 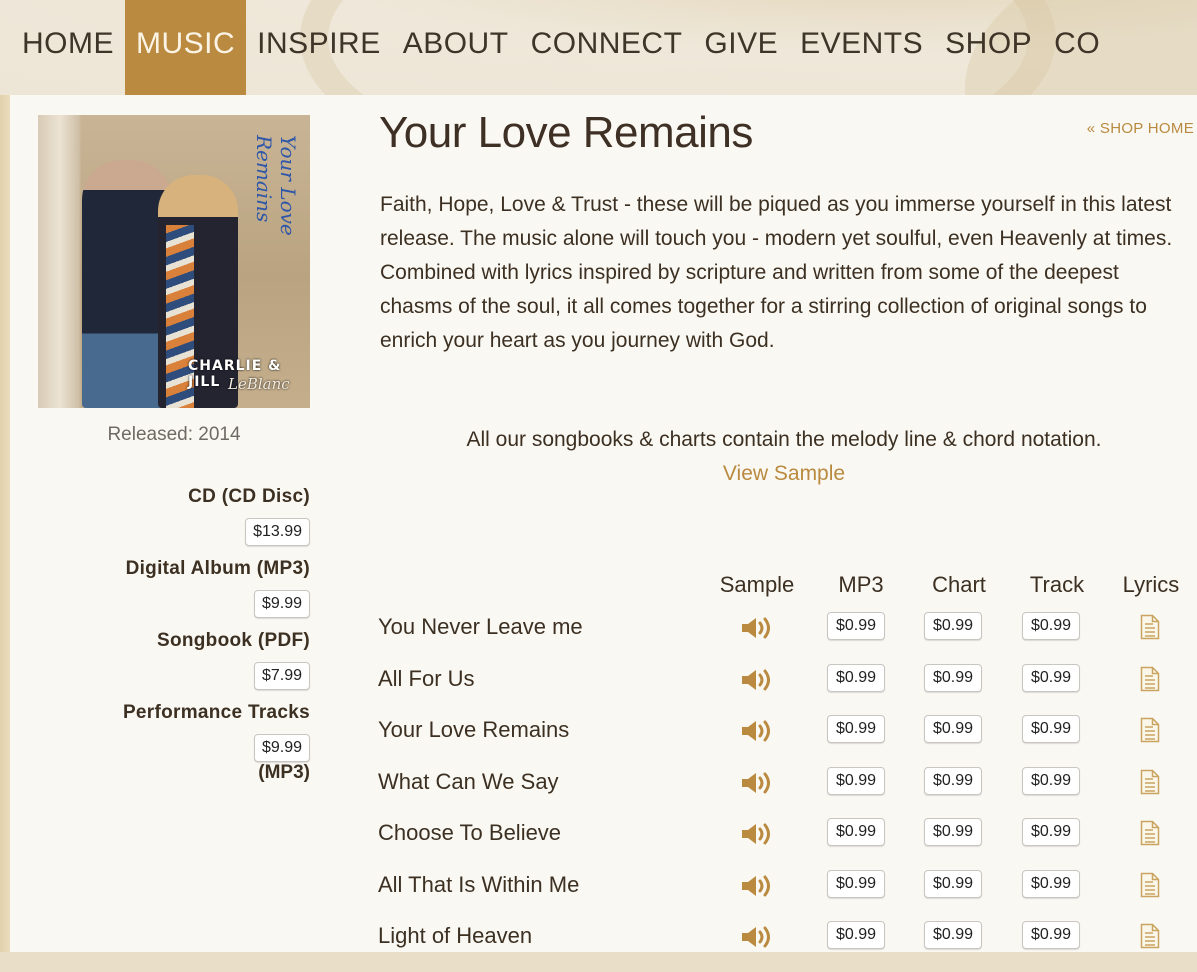 I want to click on nav-item-inspire: INSPIRE, so click(x=319, y=47).